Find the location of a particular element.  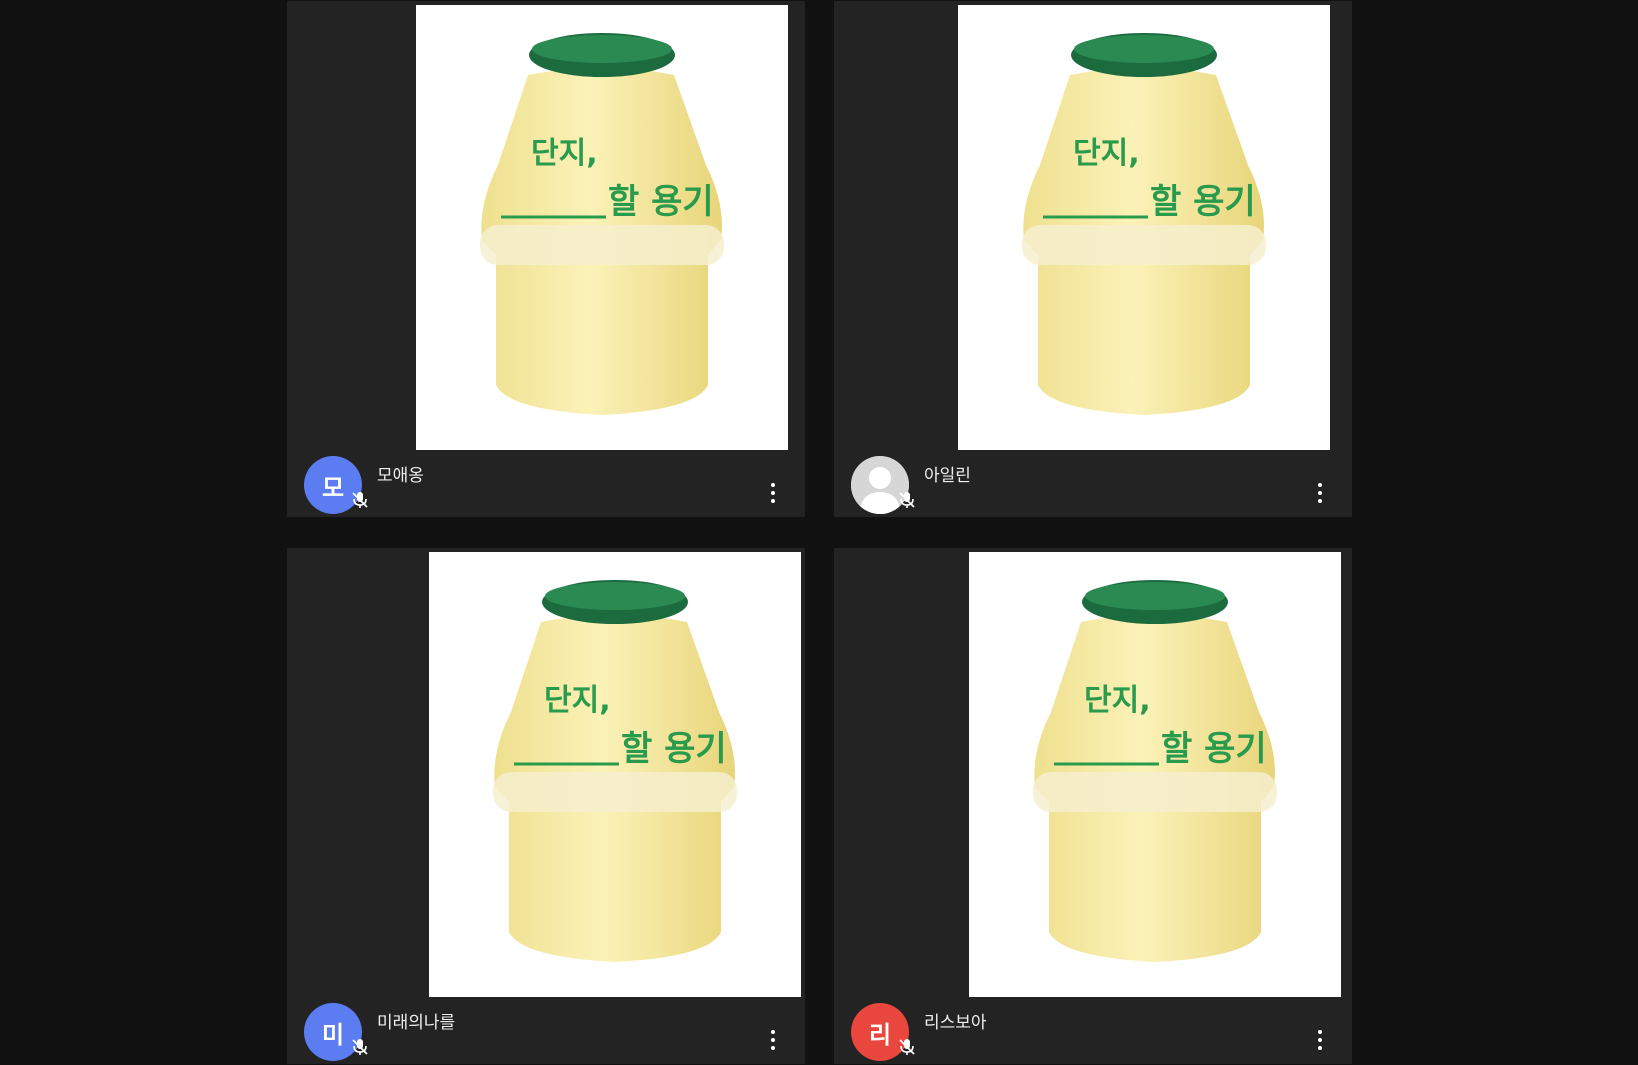

participant-footer: 모 모애옹 is located at coordinates (546, 482).